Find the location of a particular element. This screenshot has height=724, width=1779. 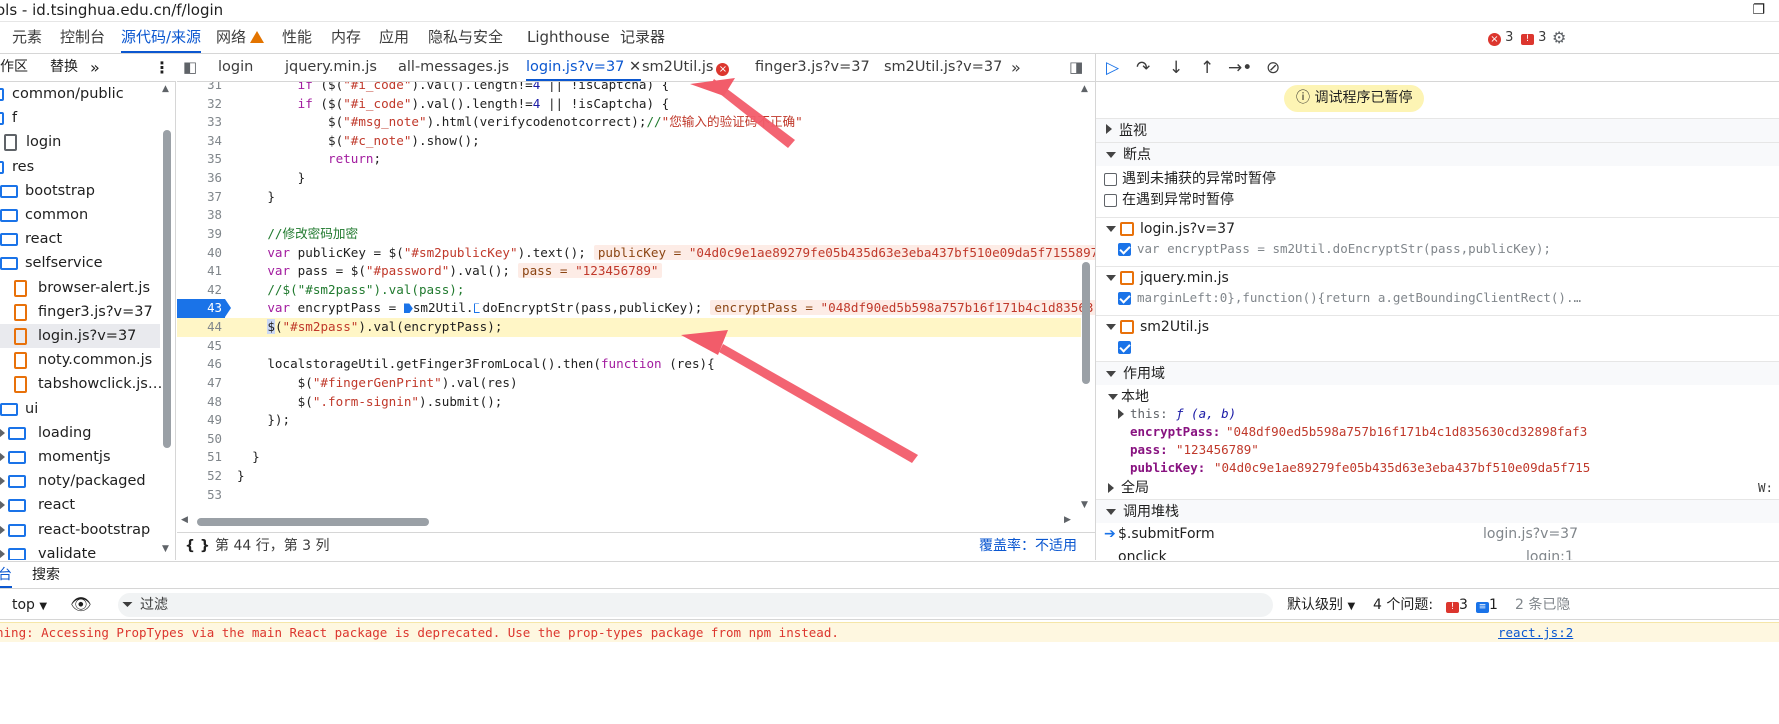

tab-lighthouse: Lighthouse is located at coordinates (568, 37).